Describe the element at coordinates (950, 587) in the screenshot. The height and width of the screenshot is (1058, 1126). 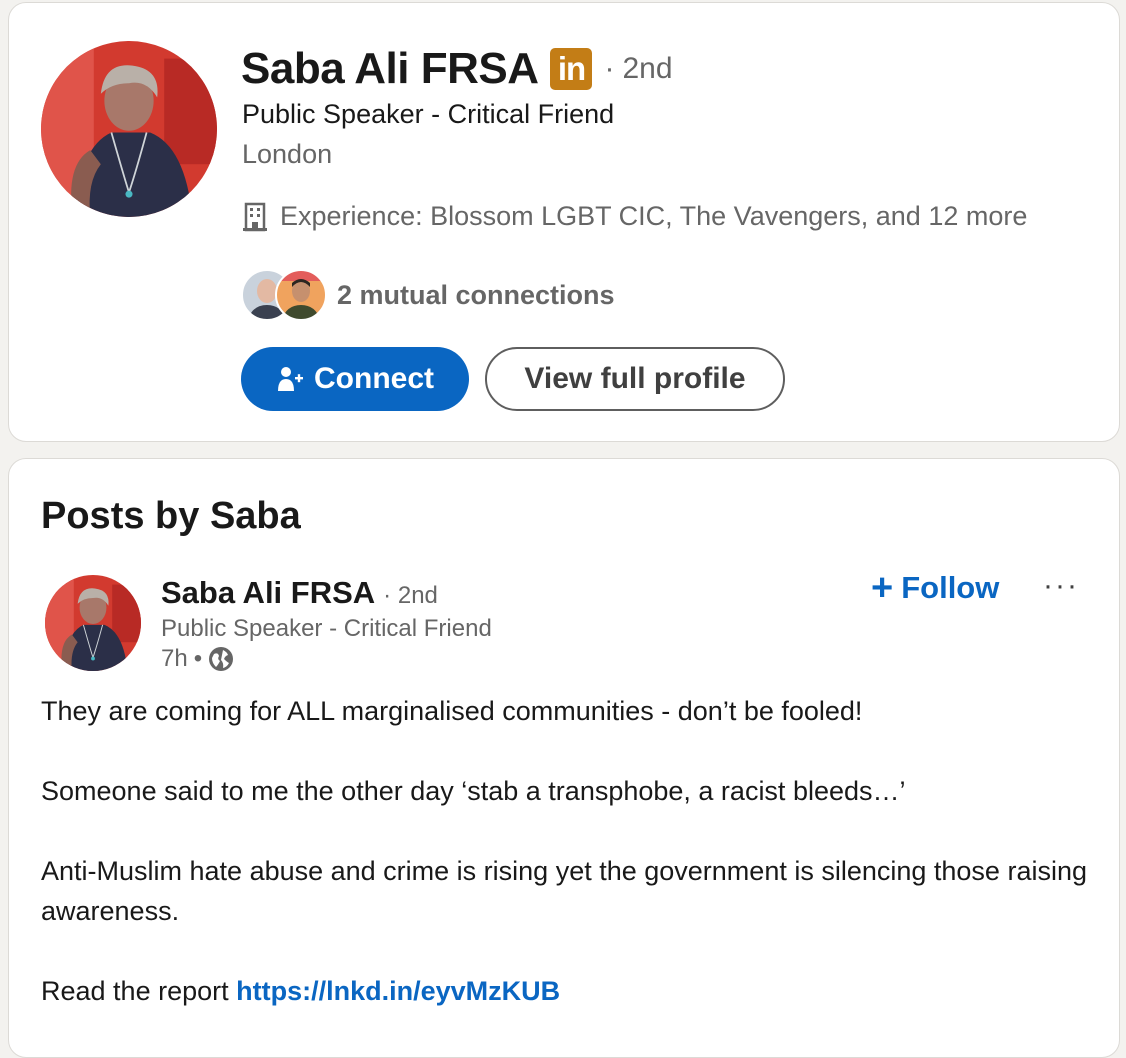
I see `follow-label: Follow` at that location.